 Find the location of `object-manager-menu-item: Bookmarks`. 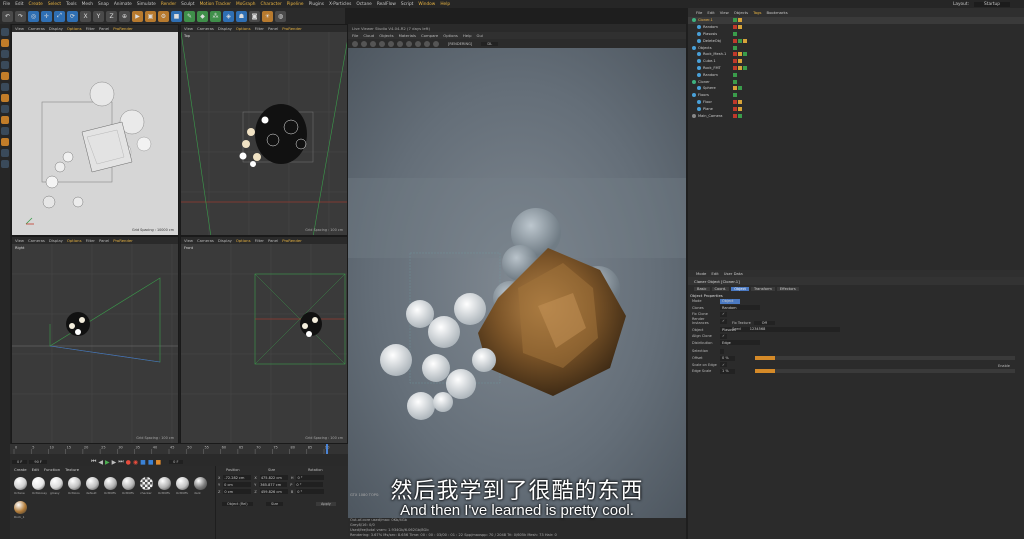

object-manager-menu-item: Bookmarks is located at coordinates (777, 12).